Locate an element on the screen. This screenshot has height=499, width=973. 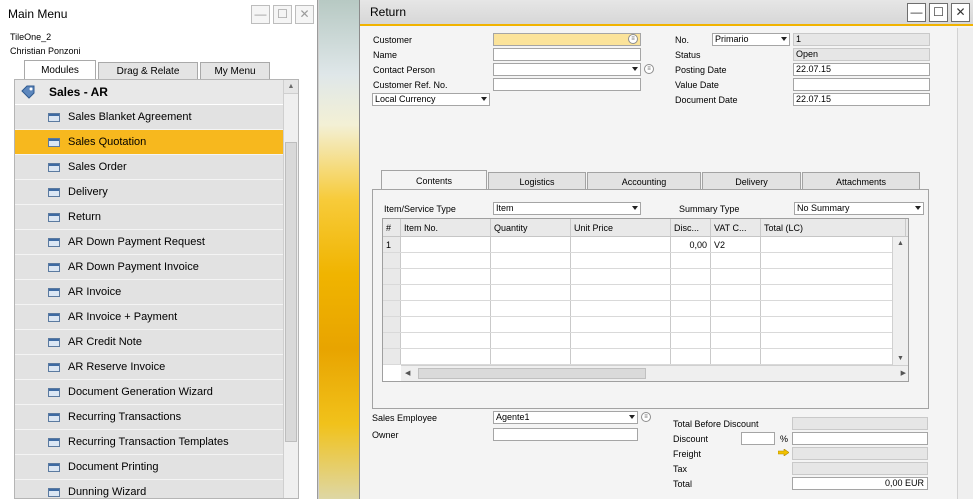
choose-from-list-icon: ≡ is located at coordinates (633, 39).